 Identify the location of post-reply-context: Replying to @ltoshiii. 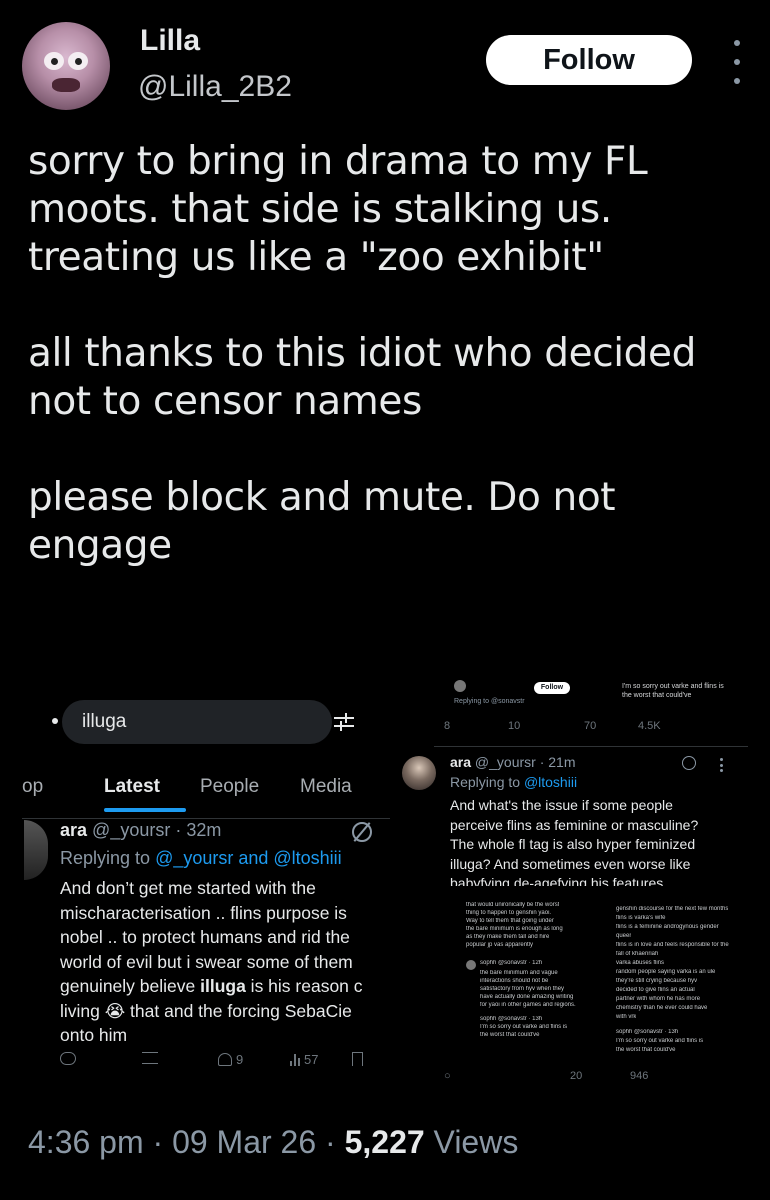
(513, 782).